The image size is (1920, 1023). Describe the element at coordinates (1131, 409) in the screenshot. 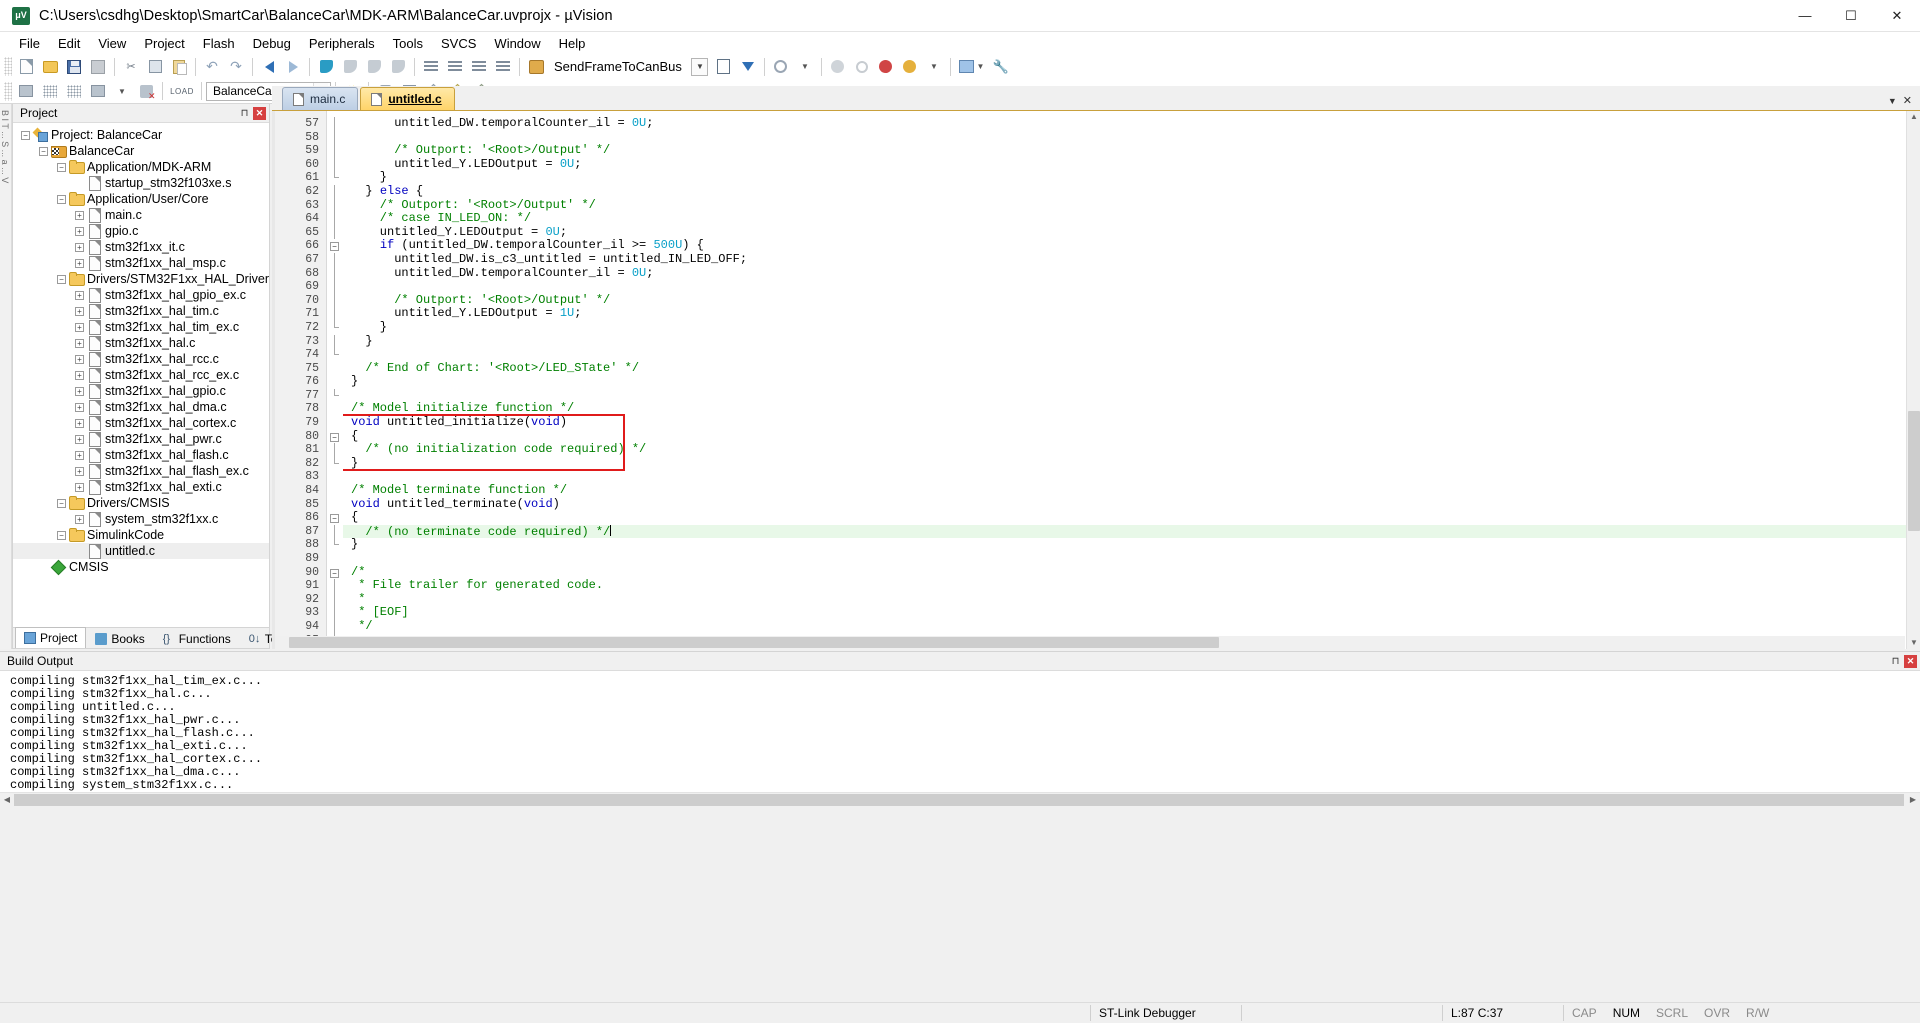

I see `code-line: /* Model initialize function */` at that location.